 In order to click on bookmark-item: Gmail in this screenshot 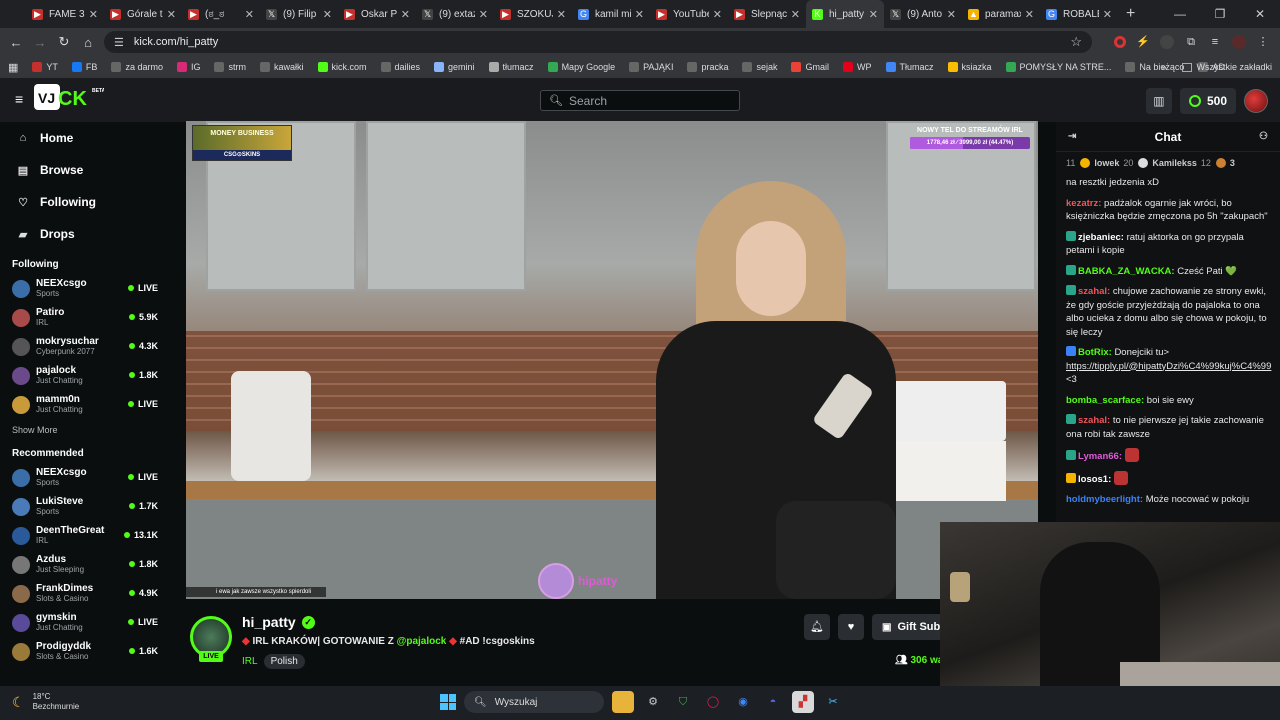, I will do `click(810, 67)`.